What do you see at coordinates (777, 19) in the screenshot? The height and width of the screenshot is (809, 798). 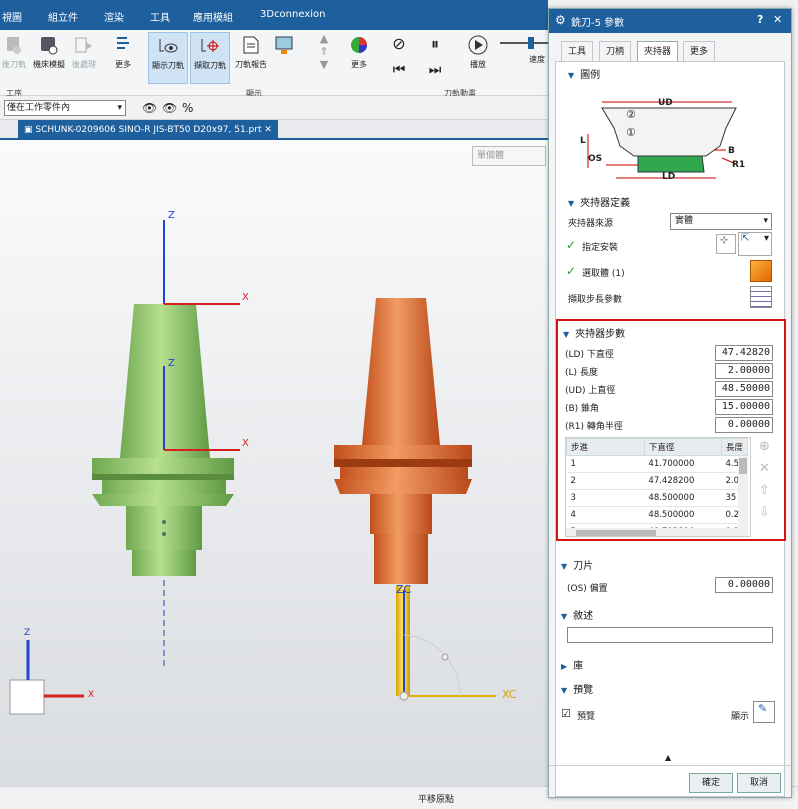 I see `close-icon: ✕` at bounding box center [777, 19].